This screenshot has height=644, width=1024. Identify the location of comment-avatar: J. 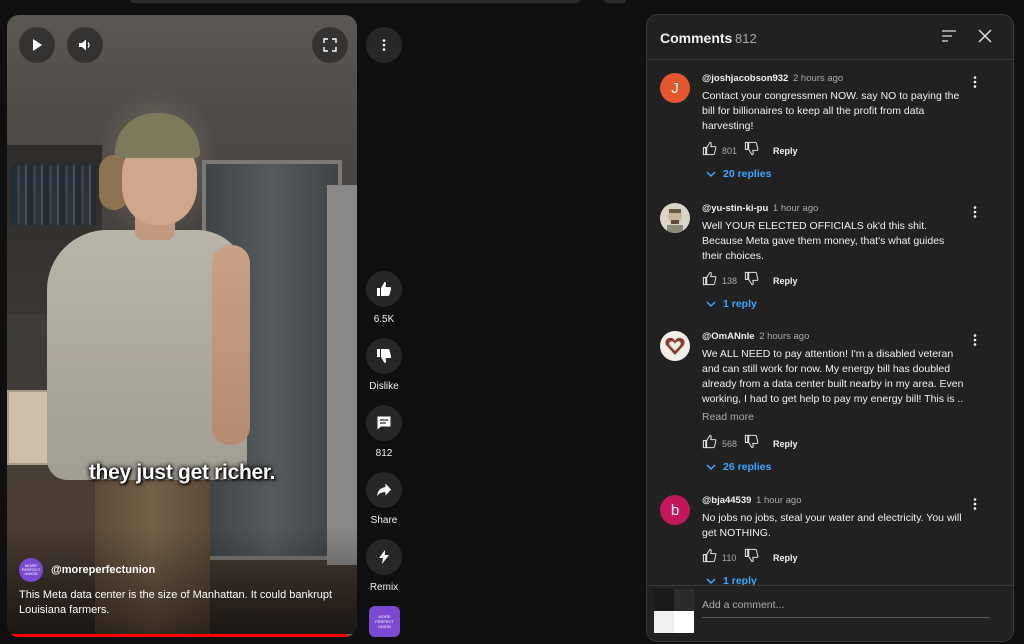
(675, 88).